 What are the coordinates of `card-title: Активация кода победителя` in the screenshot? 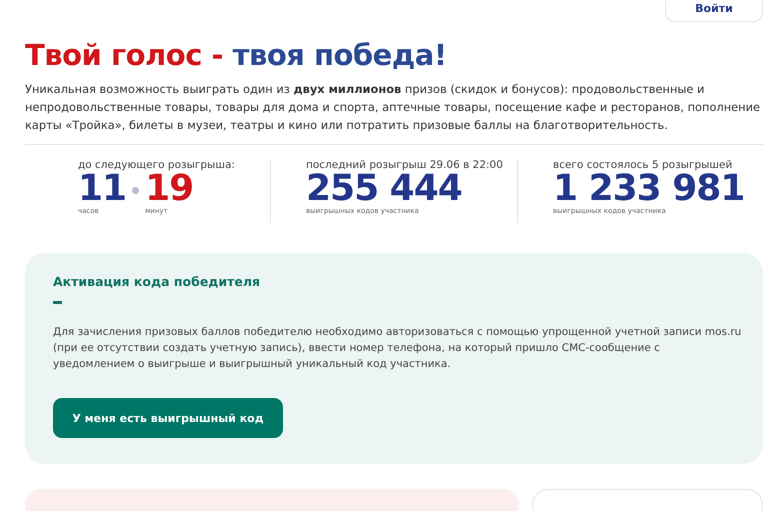 It's located at (157, 281).